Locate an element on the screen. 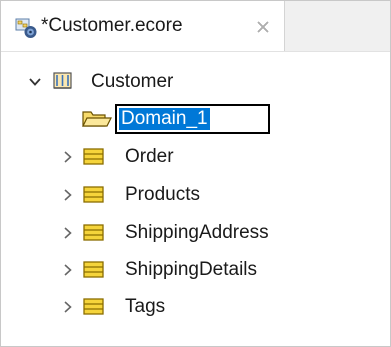 The image size is (391, 347). close-icon is located at coordinates (263, 27).